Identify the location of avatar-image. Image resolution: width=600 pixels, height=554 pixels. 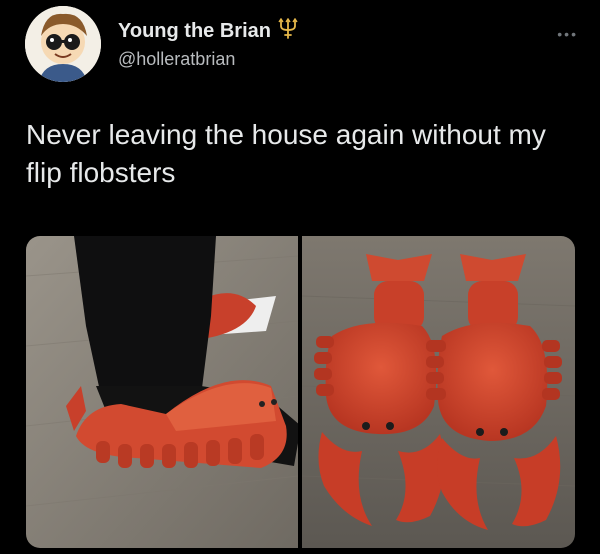
(63, 44).